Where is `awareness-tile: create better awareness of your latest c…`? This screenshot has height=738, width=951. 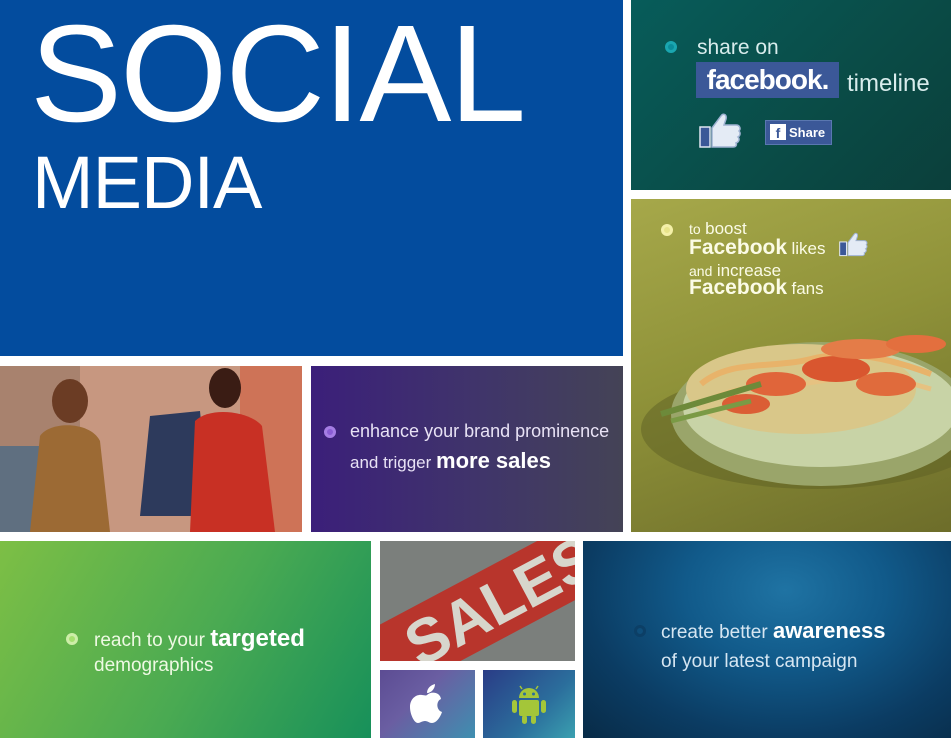
awareness-tile: create better awareness of your latest c… is located at coordinates (767, 639).